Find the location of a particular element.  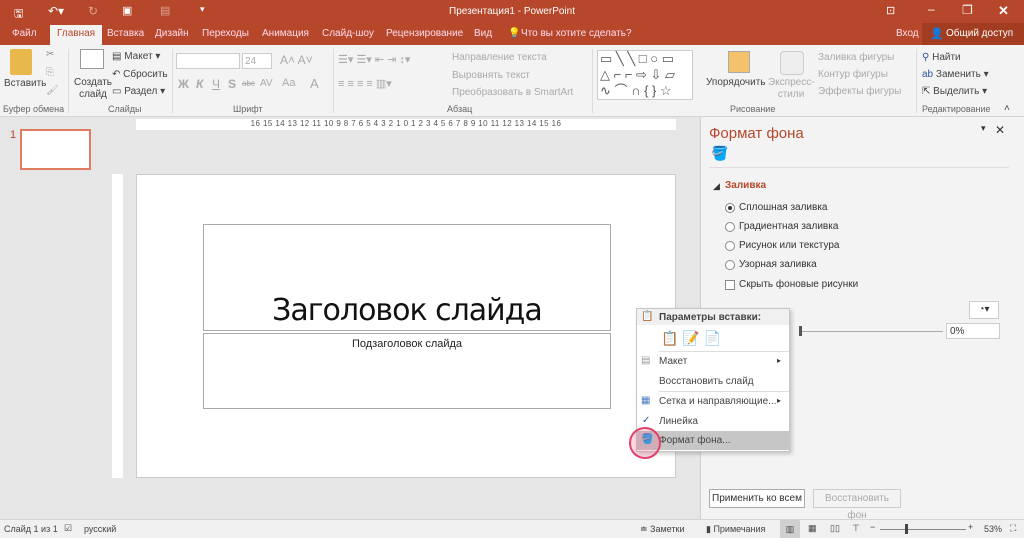

slide-subtitle: Подзаголовок слайда is located at coordinates (407, 344).